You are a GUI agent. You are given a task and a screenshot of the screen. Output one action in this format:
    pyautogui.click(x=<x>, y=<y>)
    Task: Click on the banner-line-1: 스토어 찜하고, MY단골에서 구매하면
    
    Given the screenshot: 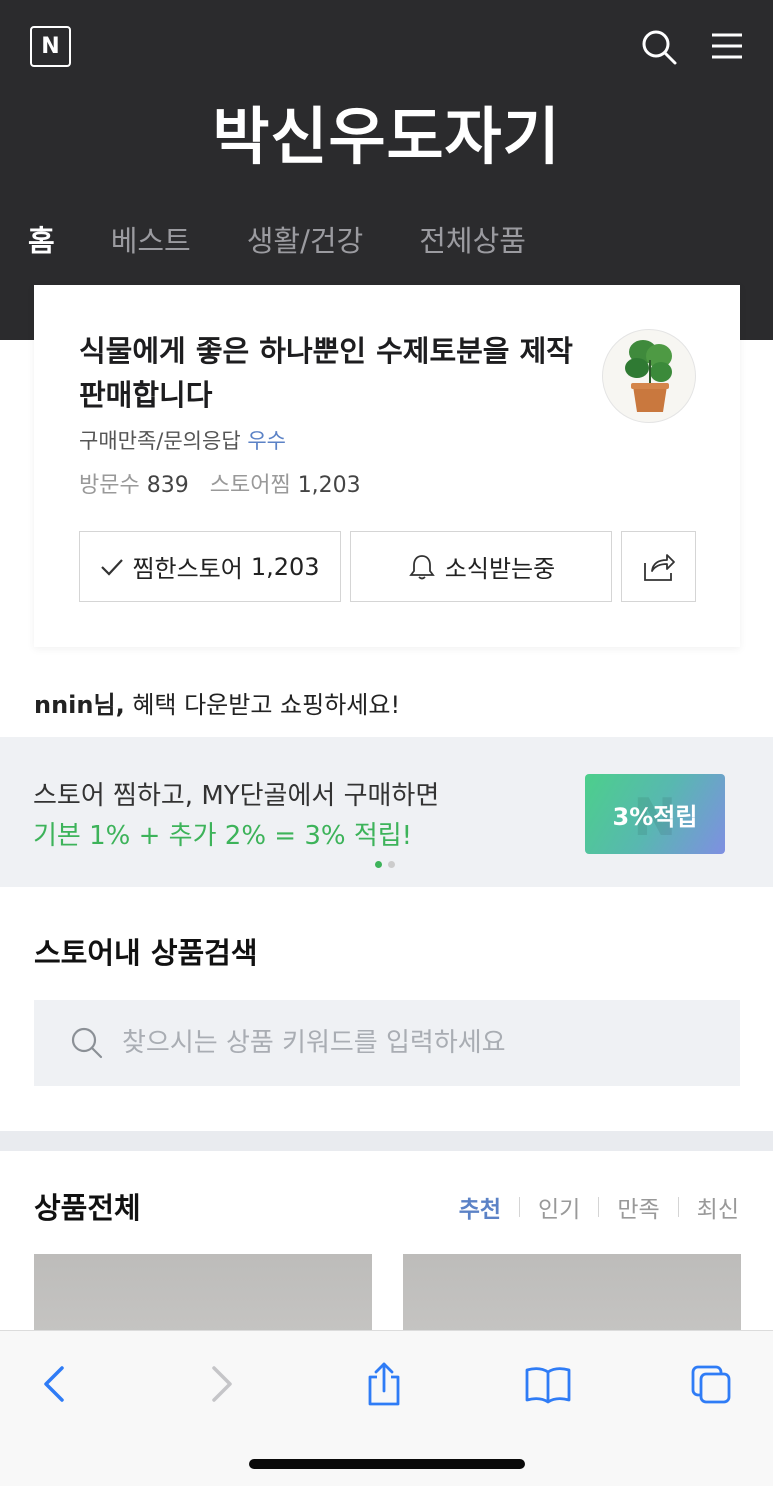 What is the action you would take?
    pyautogui.click(x=236, y=796)
    